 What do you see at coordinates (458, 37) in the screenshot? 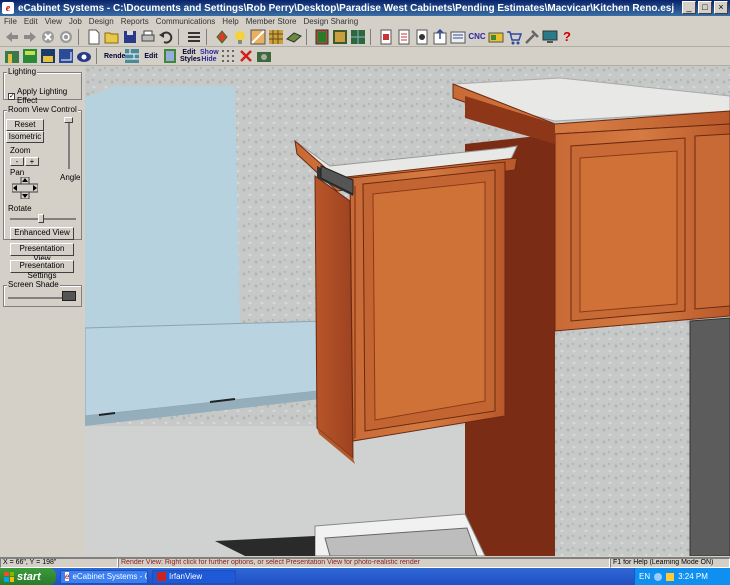
I see `sheet-icon` at bounding box center [458, 37].